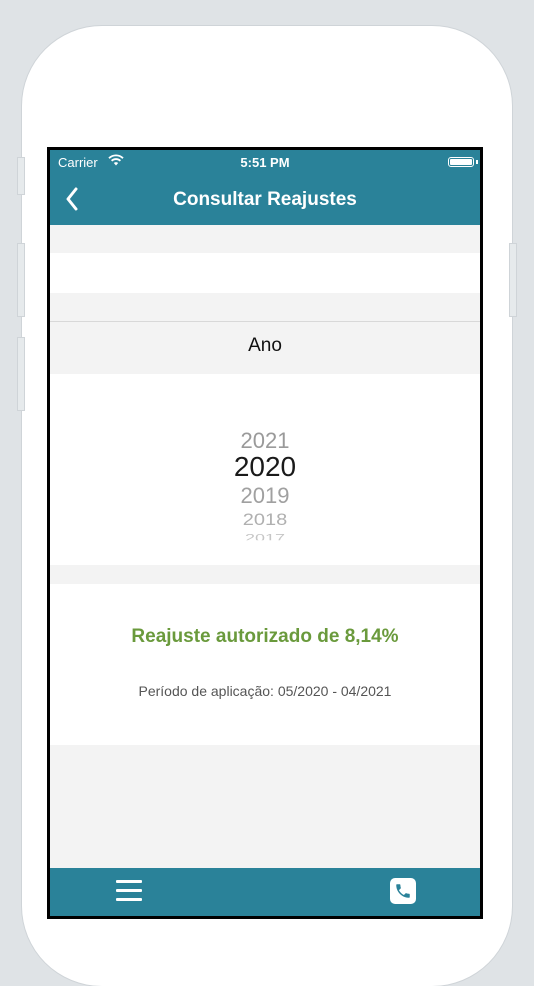 The height and width of the screenshot is (986, 534). I want to click on status-bar: Carrier 5:51 PM, so click(265, 162).